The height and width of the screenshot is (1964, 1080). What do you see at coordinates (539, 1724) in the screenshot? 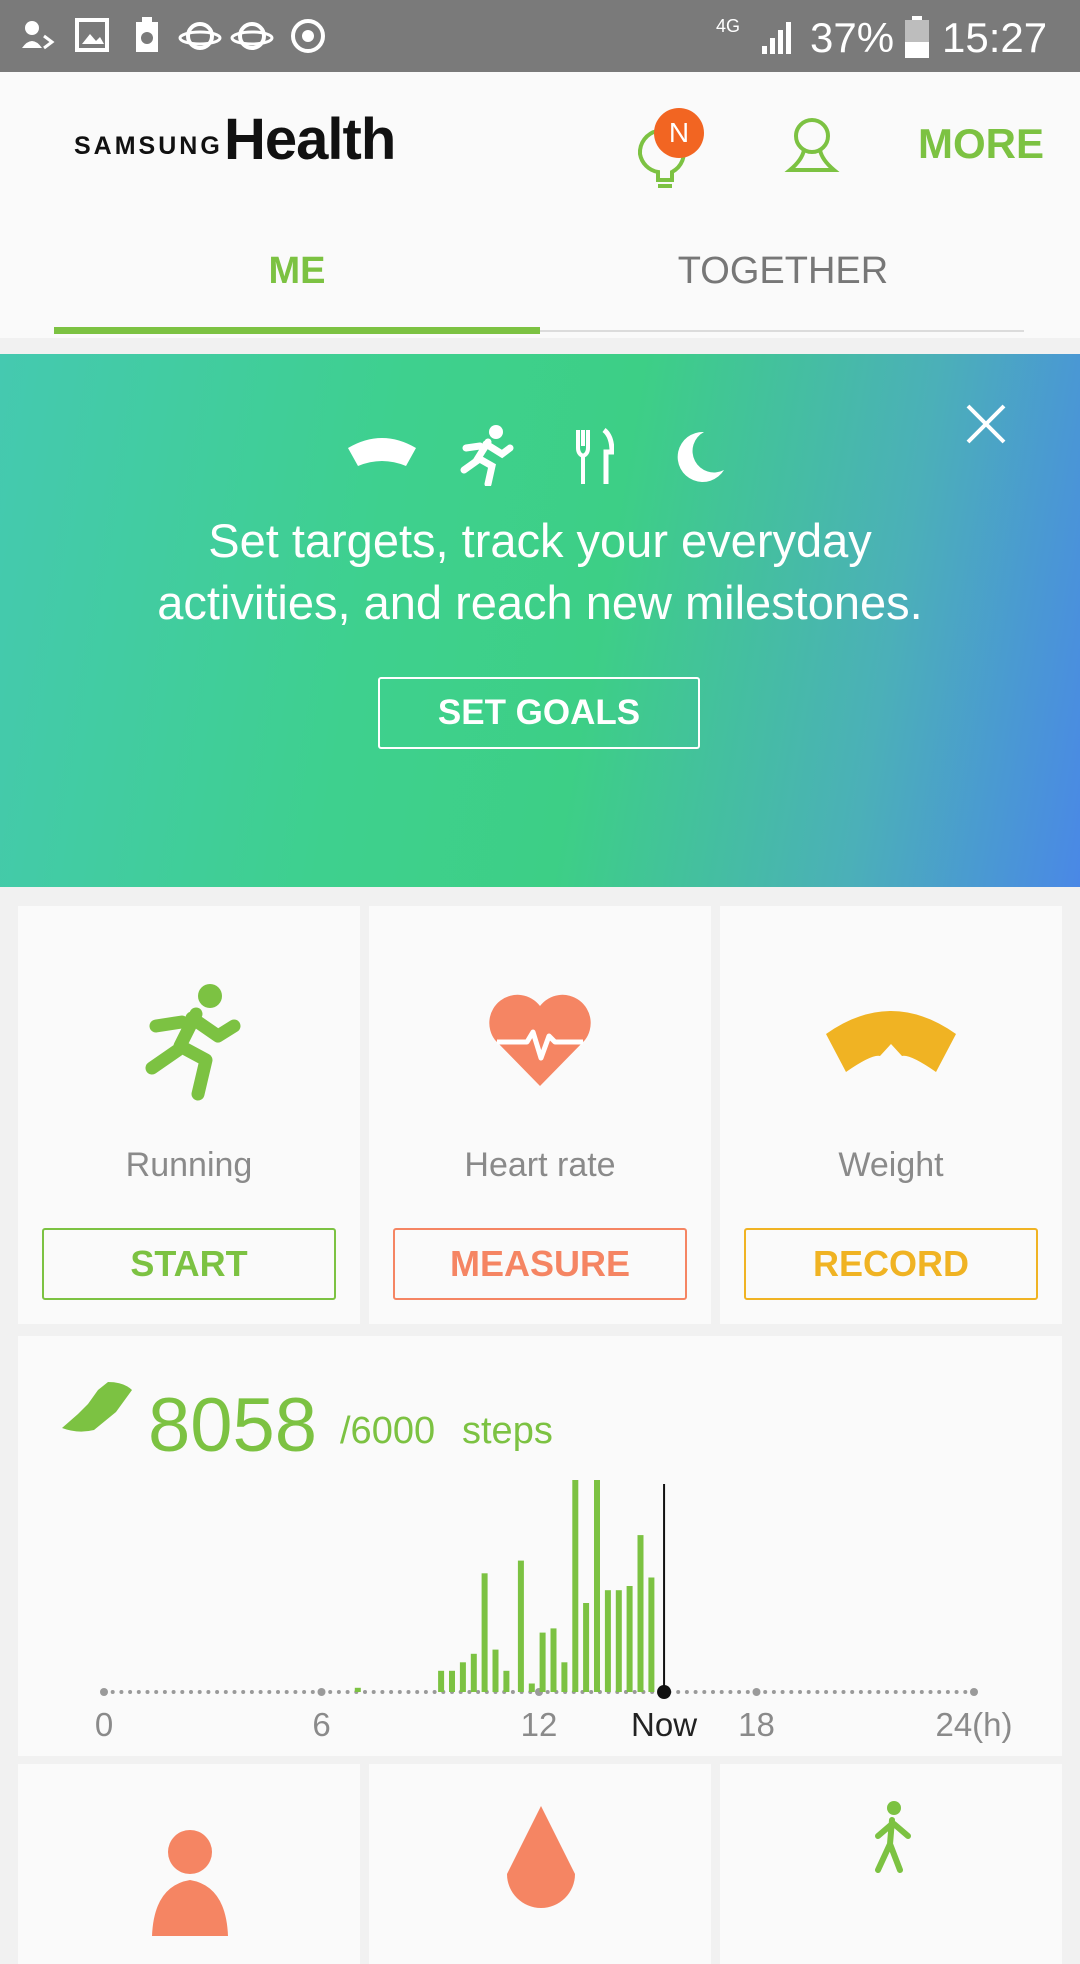
I see `x-tick-label: 12` at bounding box center [539, 1724].